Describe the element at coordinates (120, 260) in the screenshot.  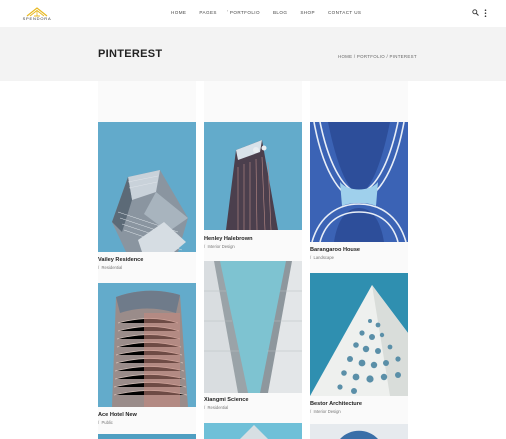
I see `gallery-item-title: Vailey Residence` at that location.